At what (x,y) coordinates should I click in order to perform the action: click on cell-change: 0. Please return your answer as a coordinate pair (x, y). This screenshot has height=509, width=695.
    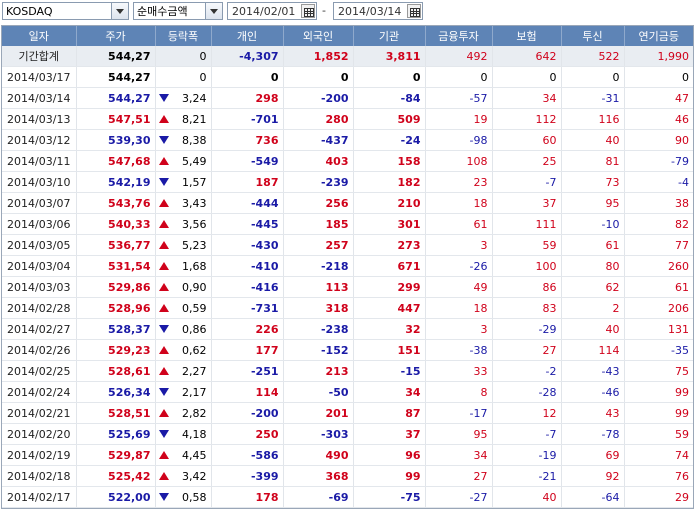
    Looking at the image, I should click on (183, 56).